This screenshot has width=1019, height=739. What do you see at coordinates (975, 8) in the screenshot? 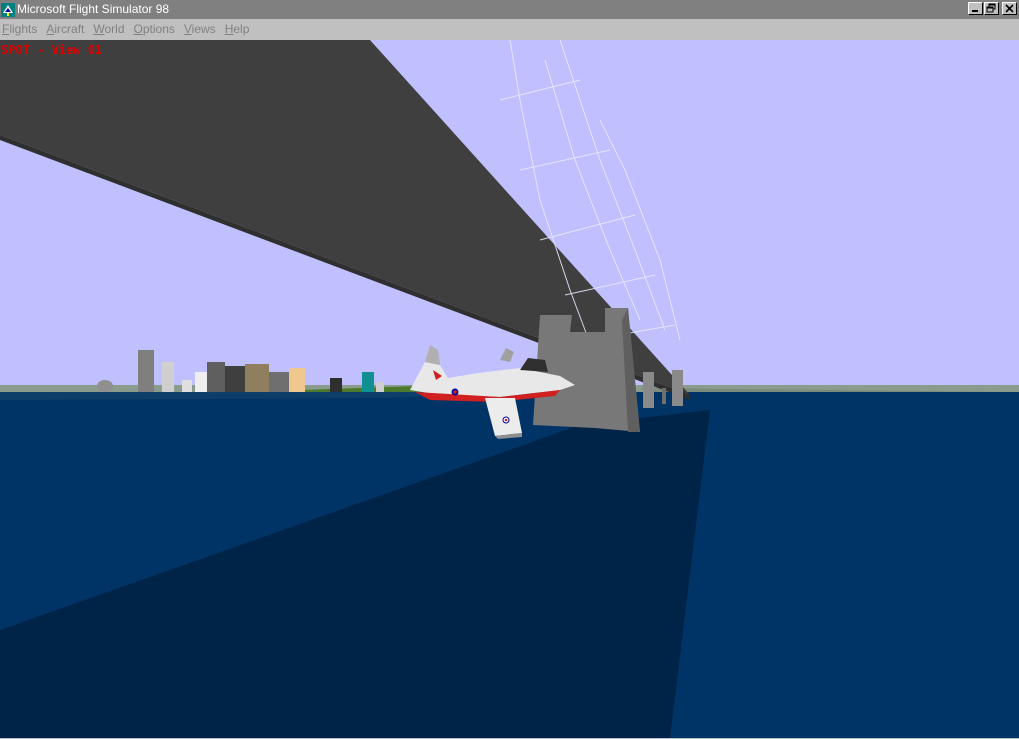
I see `minimize-icon` at bounding box center [975, 8].